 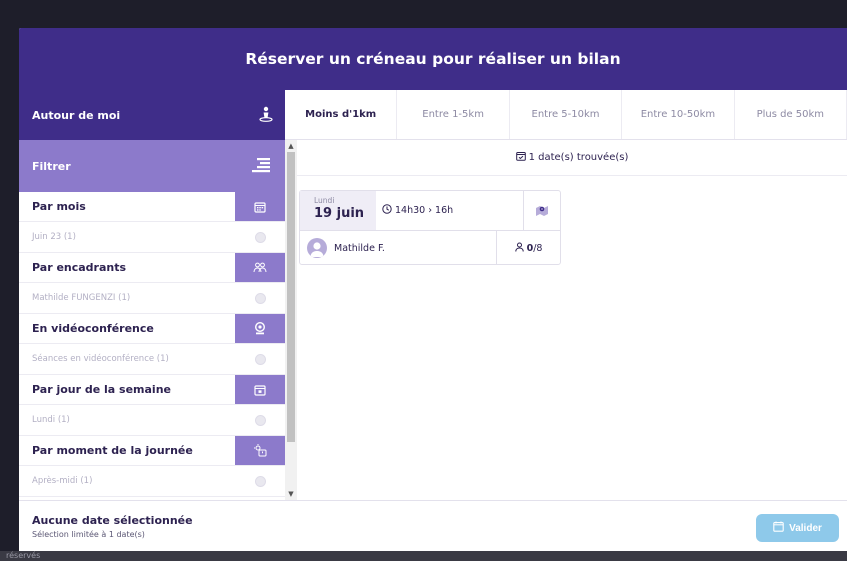 What do you see at coordinates (520, 157) in the screenshot?
I see `calendar-check-icon` at bounding box center [520, 157].